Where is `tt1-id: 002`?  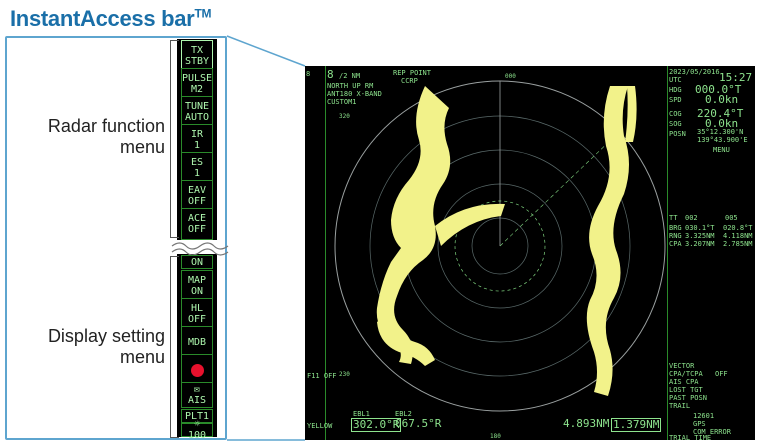 tt1-id: 002 is located at coordinates (691, 218).